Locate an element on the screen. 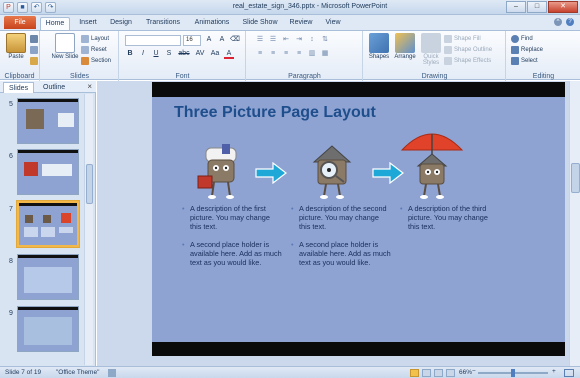 This screenshot has width=580, height=378. line-spacing-icon: ↕ is located at coordinates (312, 40).